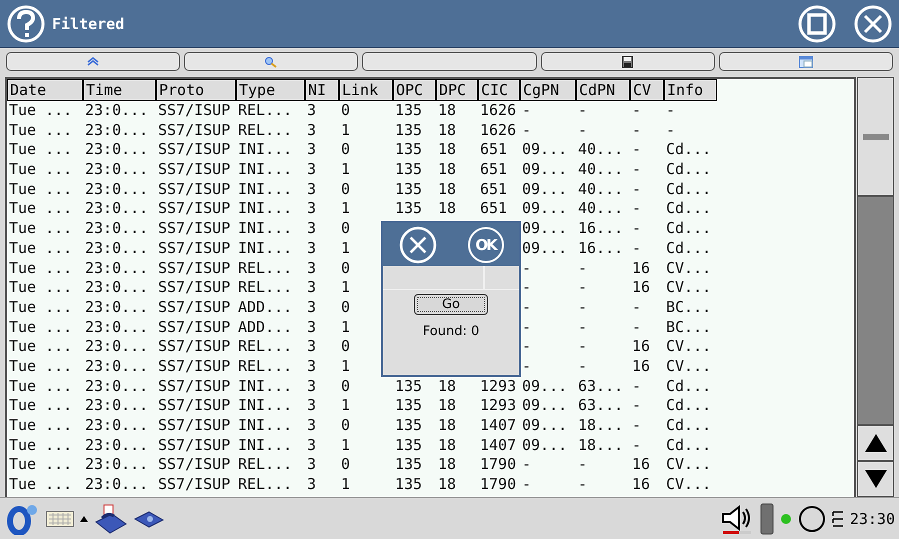 The height and width of the screenshot is (539, 899). Describe the element at coordinates (84, 519) in the screenshot. I see `caret-up-icon` at that location.